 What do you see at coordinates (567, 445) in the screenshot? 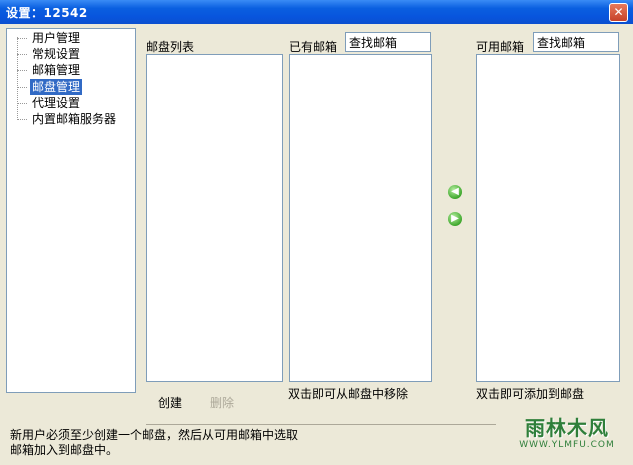
I see `watermark-sub: WWW.YLMFU.COM` at bounding box center [567, 445].